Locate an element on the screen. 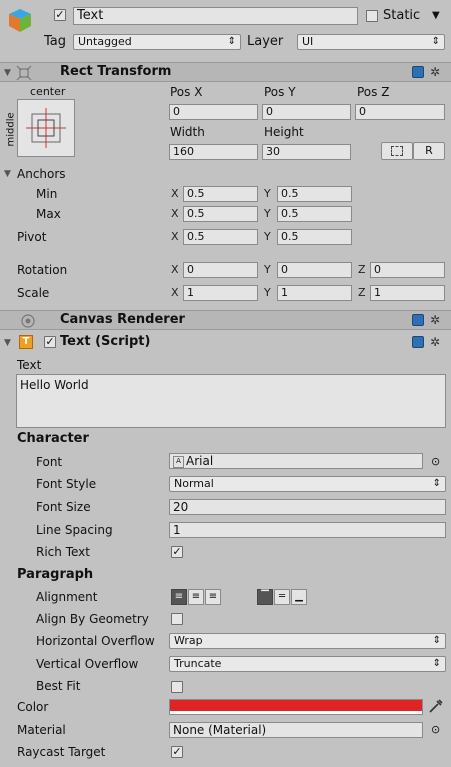 The width and height of the screenshot is (451, 767). font-field: A Arial is located at coordinates (296, 461).